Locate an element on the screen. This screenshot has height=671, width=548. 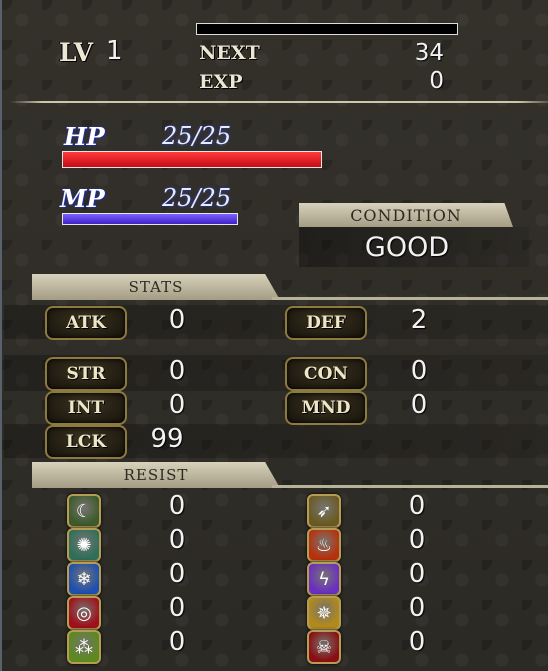
hp-bar is located at coordinates (192, 159).